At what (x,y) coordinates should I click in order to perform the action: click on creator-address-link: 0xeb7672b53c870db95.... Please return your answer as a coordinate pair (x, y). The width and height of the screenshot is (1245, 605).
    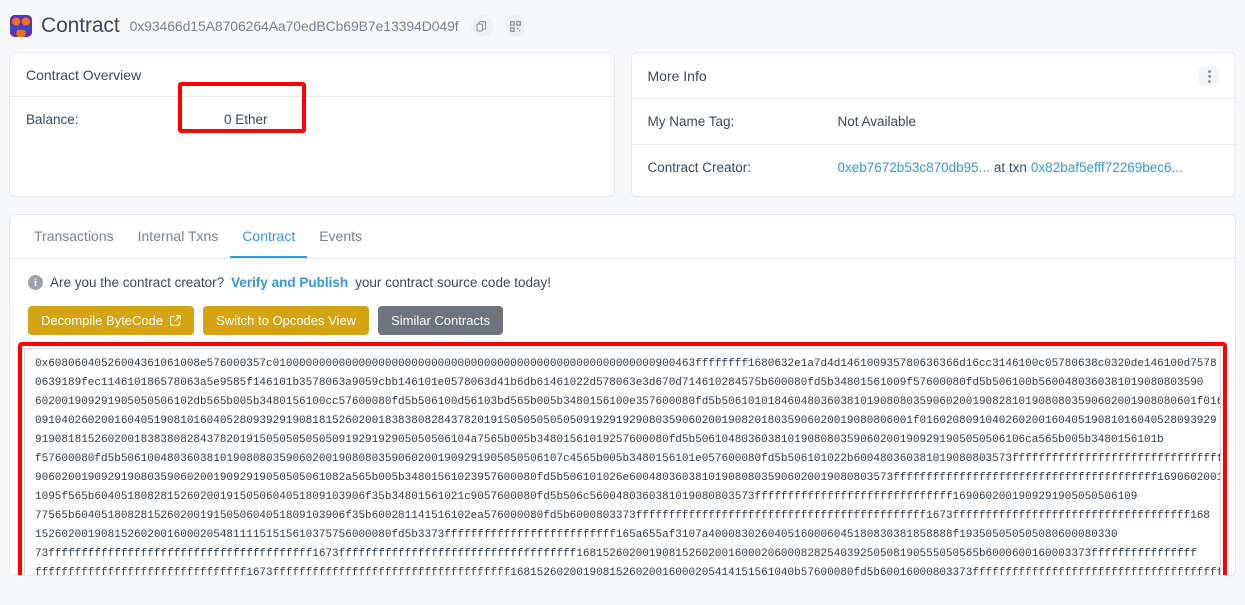
    Looking at the image, I should click on (914, 167).